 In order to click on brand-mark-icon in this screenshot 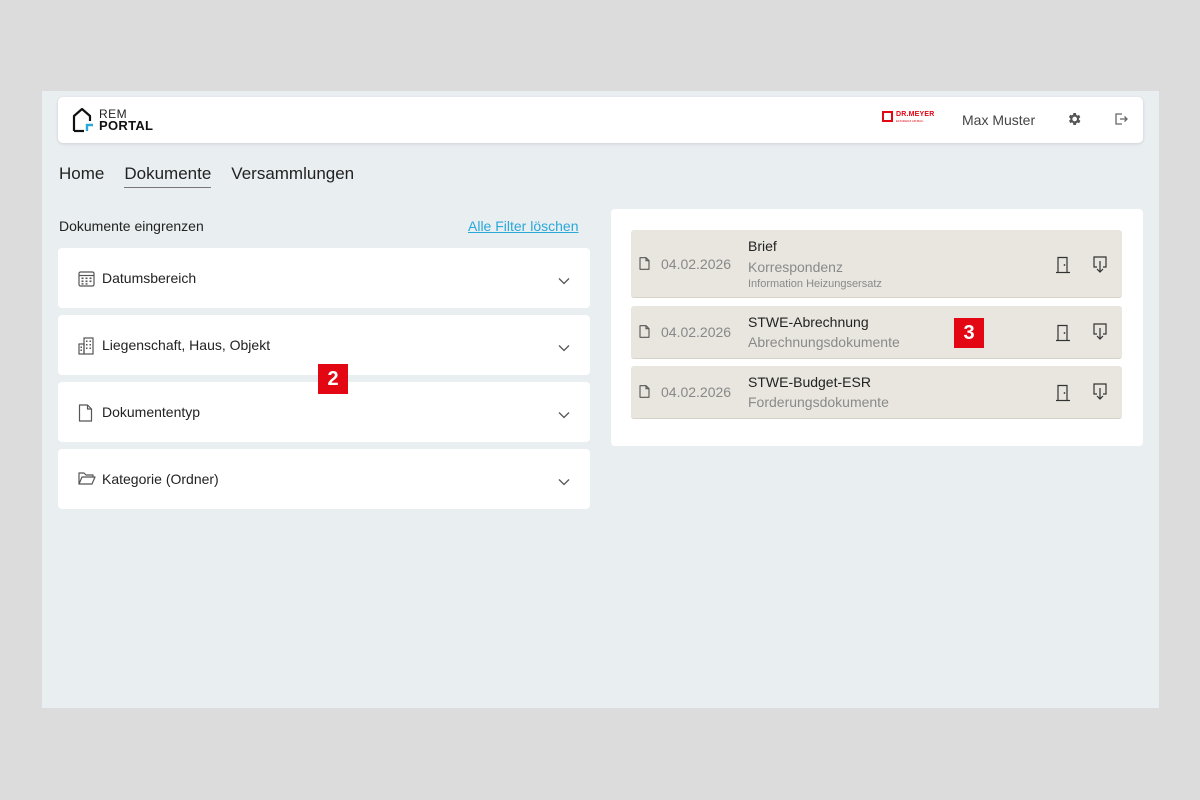, I will do `click(887, 116)`.